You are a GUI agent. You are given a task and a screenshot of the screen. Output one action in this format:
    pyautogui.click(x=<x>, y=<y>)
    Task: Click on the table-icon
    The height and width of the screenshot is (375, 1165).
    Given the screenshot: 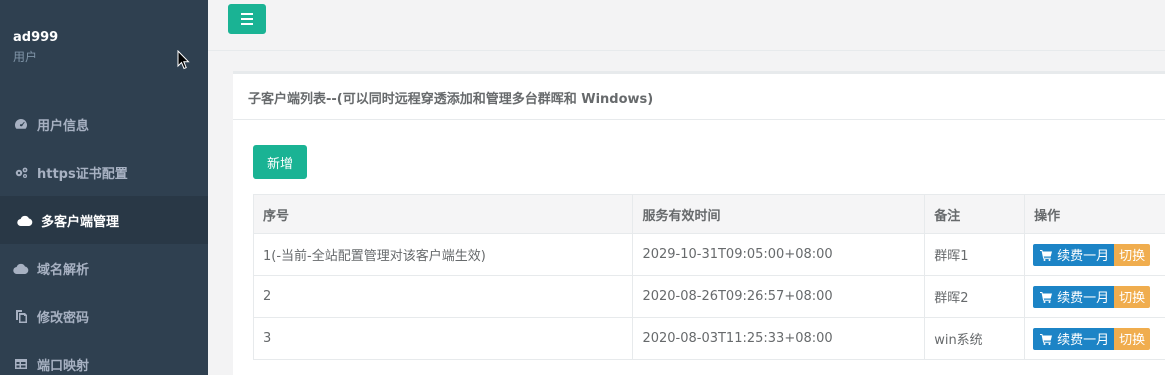 What is the action you would take?
    pyautogui.click(x=21, y=364)
    